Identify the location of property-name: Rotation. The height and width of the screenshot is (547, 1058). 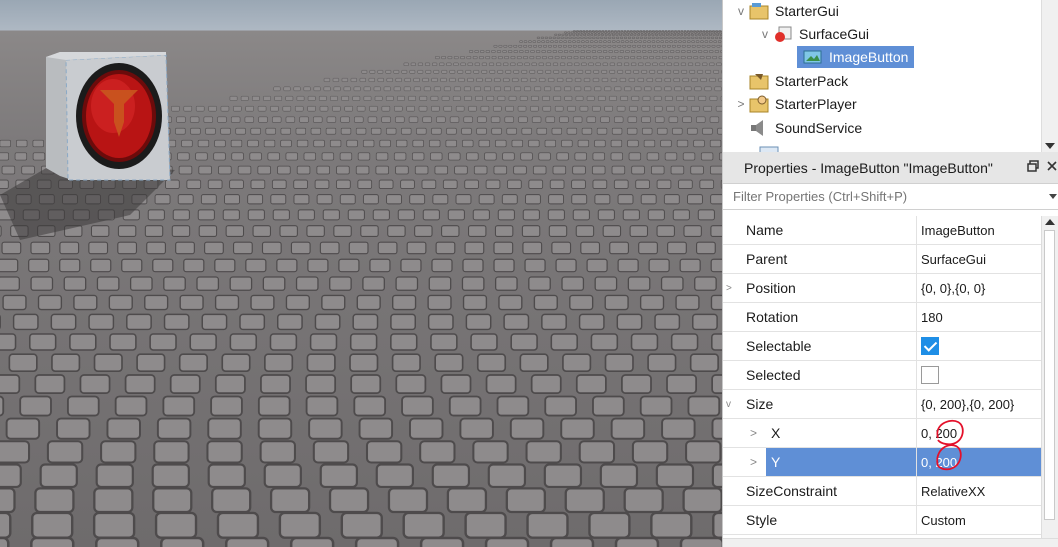
(772, 317).